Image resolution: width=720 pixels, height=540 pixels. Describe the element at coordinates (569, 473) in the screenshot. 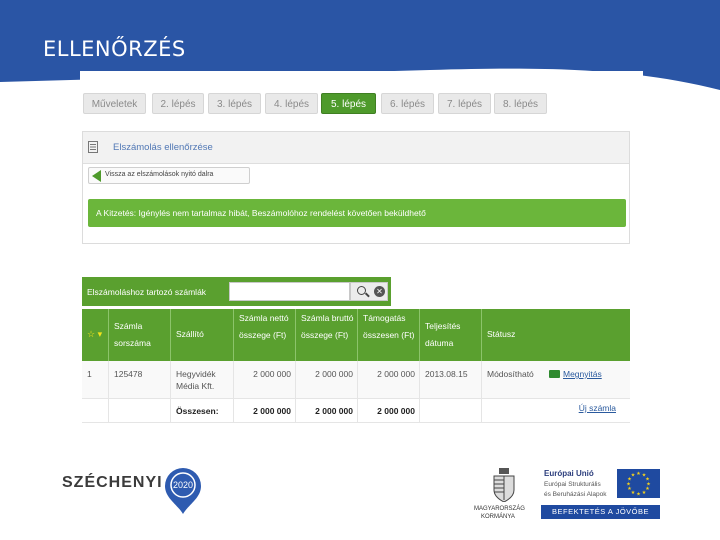

I see `eu-title: Európai Unió` at that location.